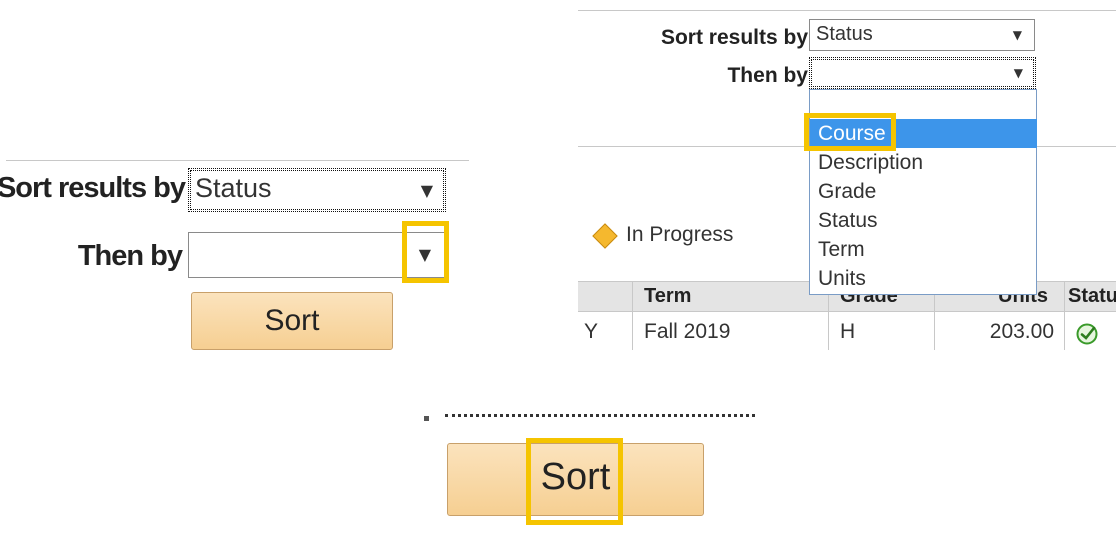 The width and height of the screenshot is (1116, 534). Describe the element at coordinates (292, 321) in the screenshot. I see `sort-button: Sort` at that location.